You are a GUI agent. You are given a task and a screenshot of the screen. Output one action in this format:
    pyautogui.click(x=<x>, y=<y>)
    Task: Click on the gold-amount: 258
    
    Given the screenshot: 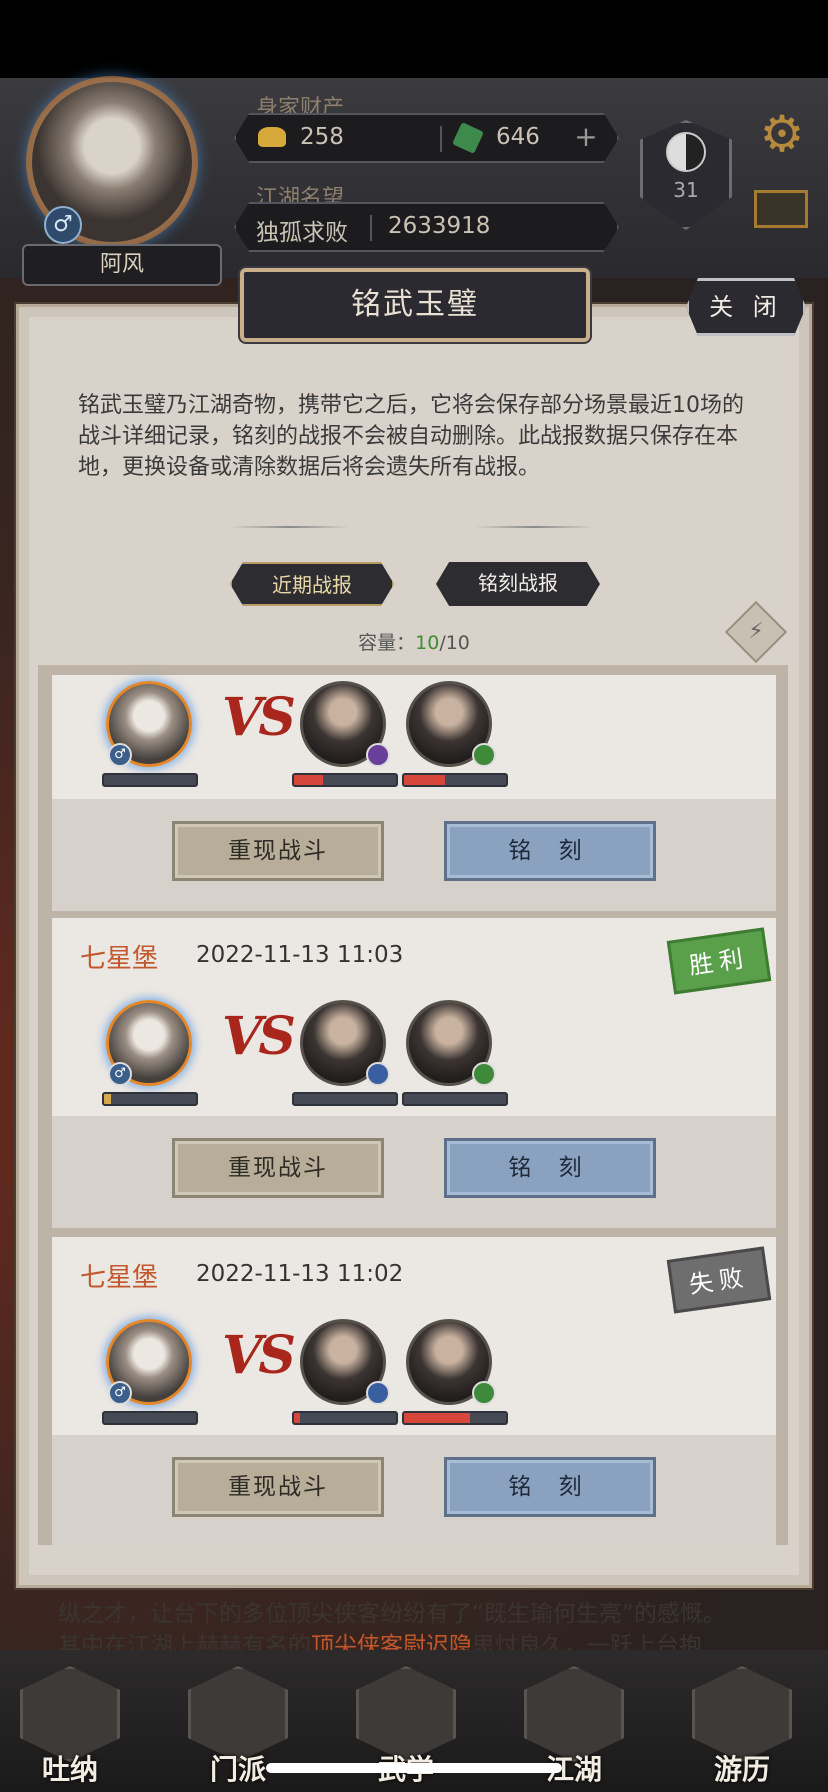 What is the action you would take?
    pyautogui.click(x=322, y=137)
    